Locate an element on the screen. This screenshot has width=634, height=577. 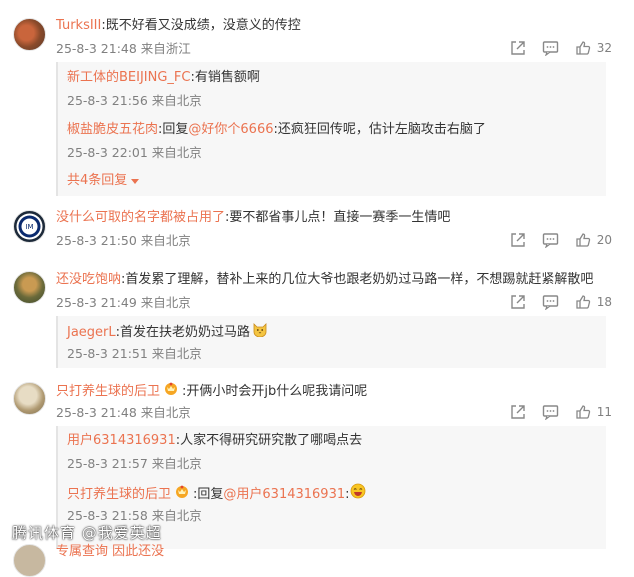
comment-actions: 32 is located at coordinates (553, 48).